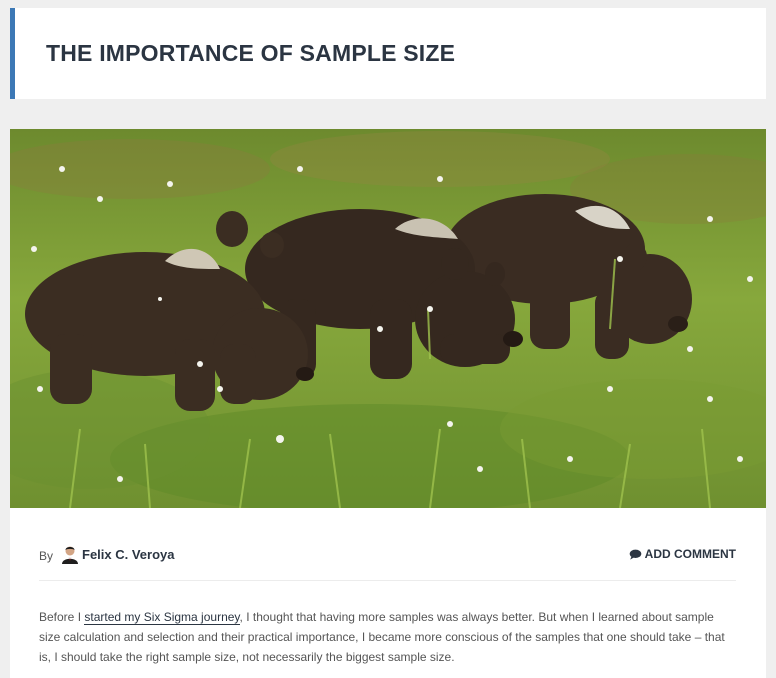 This screenshot has height=678, width=776. I want to click on author-link: Felix C. Veroya, so click(128, 554).